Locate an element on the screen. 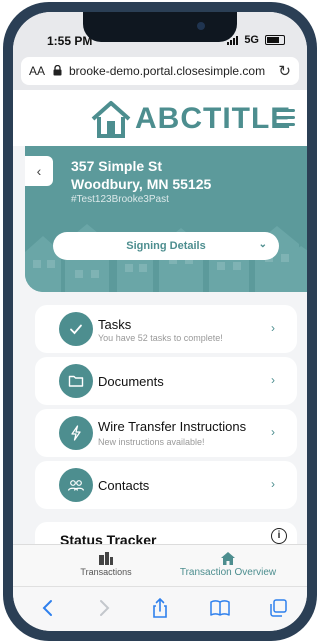 The image size is (320, 643). browser-address-bar: AA brooke-demo.portal.closesimple.com ↻ is located at coordinates (160, 72).